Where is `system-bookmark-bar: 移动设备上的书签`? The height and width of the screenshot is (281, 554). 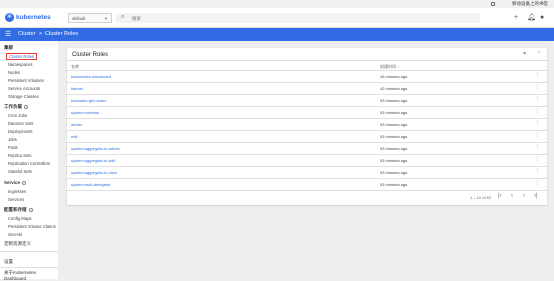 system-bookmark-bar: 移动设备上的书签 is located at coordinates (277, 4).